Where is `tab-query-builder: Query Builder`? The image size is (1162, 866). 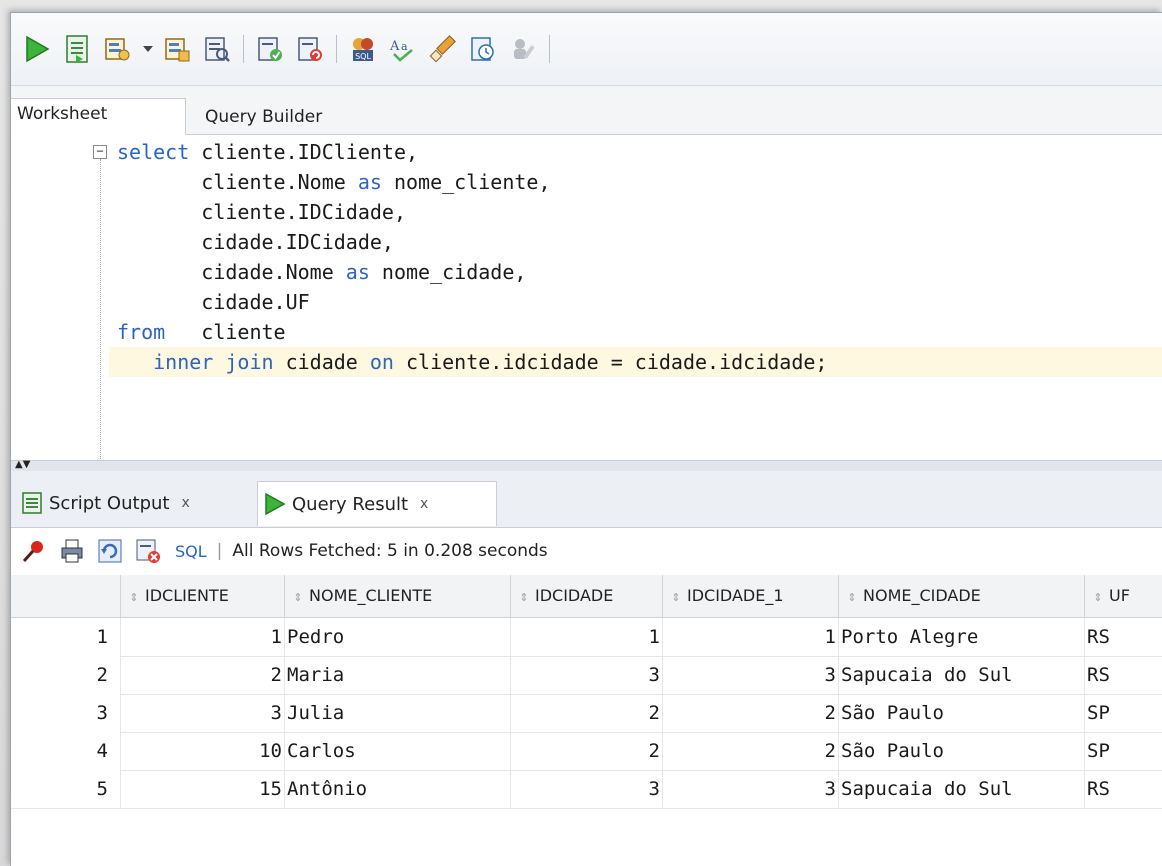 tab-query-builder: Query Builder is located at coordinates (263, 120).